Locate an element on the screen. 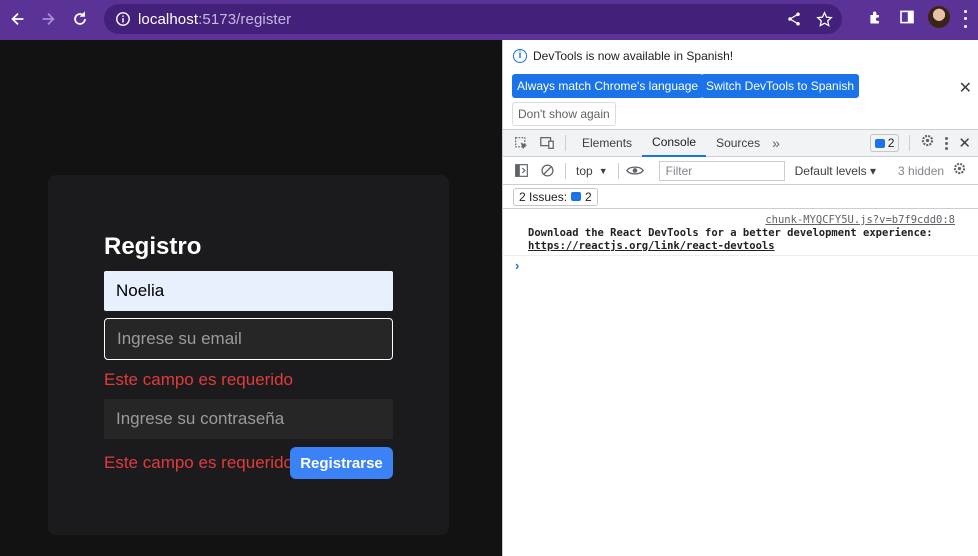 This screenshot has width=978, height=556. device-toolbar-icon is located at coordinates (547, 143).